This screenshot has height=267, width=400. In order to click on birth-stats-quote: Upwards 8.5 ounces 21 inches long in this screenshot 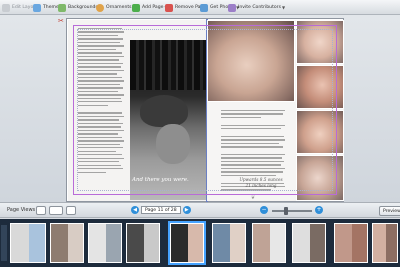, I will do `click(261, 183)`.